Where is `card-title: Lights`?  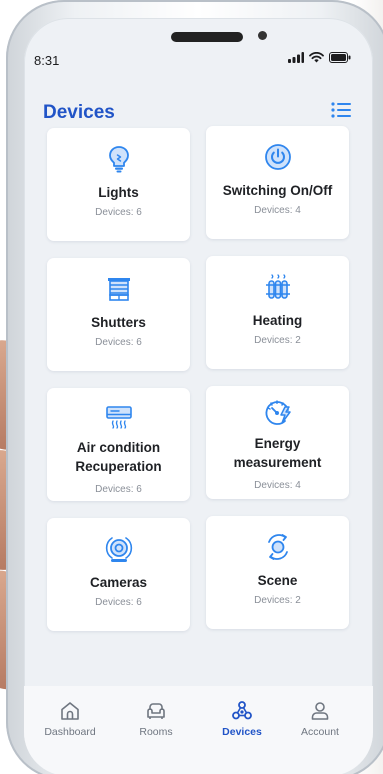
card-title: Lights is located at coordinates (118, 192).